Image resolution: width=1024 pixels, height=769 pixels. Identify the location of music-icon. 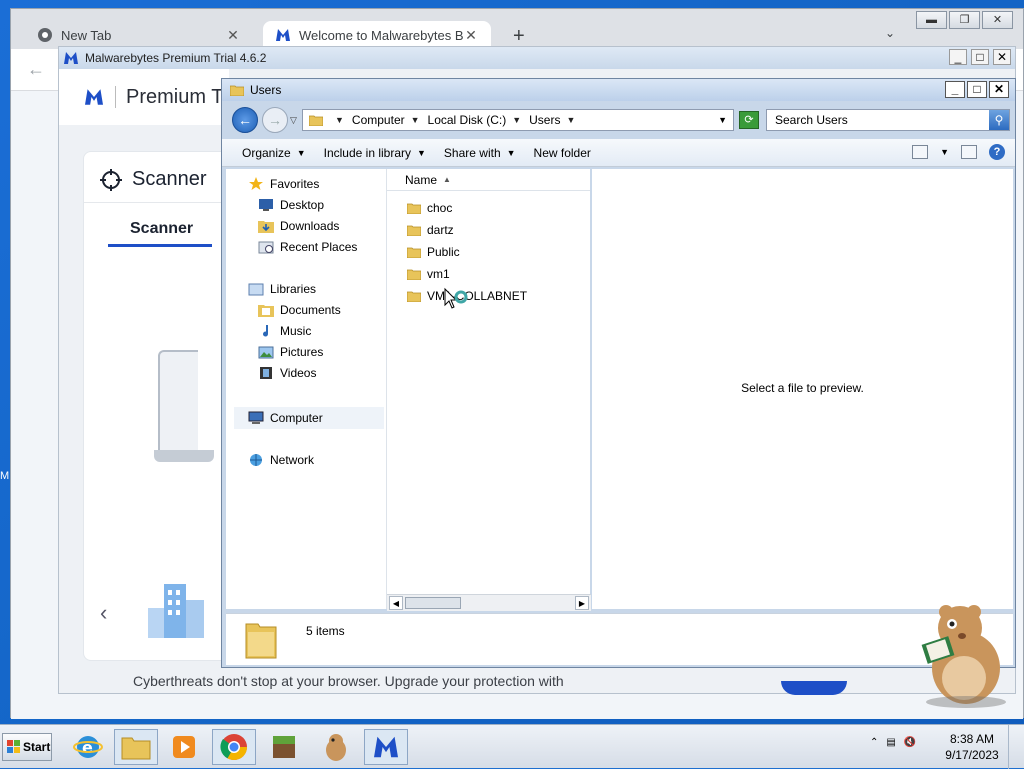
(266, 331).